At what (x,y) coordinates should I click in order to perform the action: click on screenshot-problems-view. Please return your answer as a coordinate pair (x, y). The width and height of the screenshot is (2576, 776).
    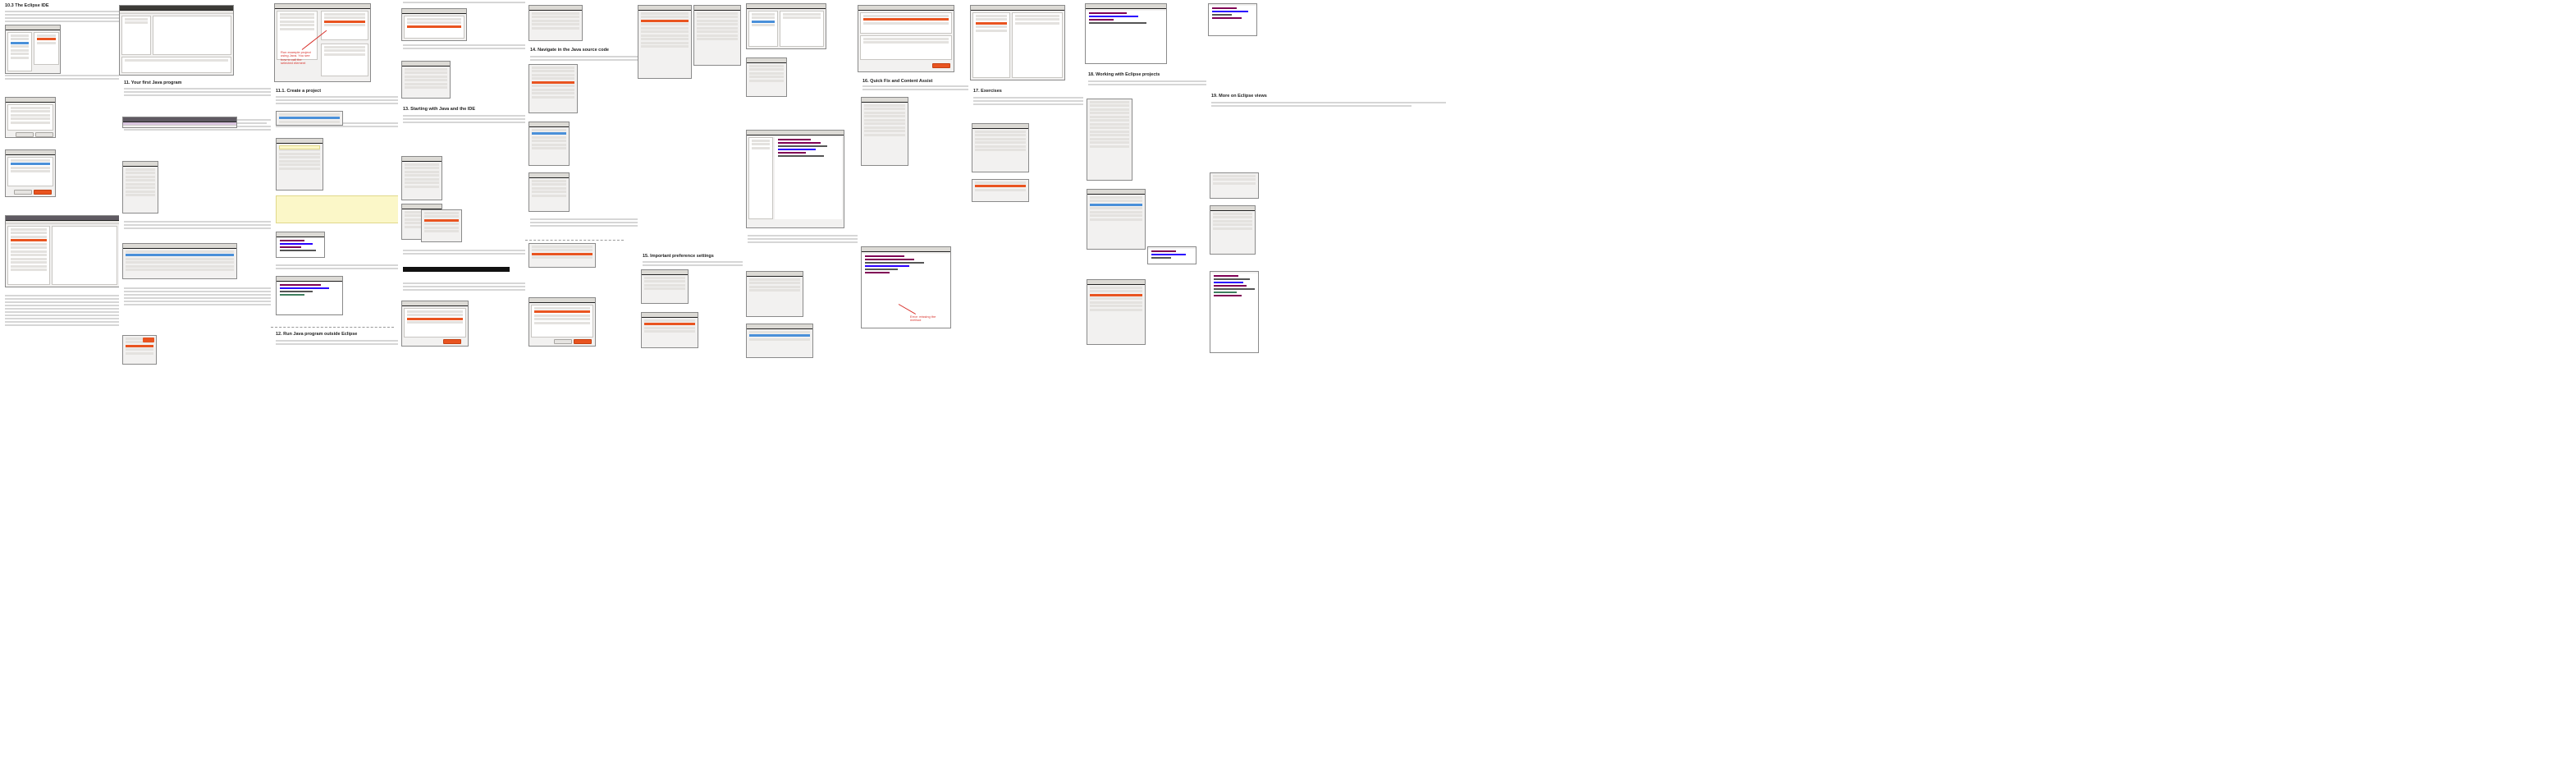
    Looking at the image, I should click on (179, 261).